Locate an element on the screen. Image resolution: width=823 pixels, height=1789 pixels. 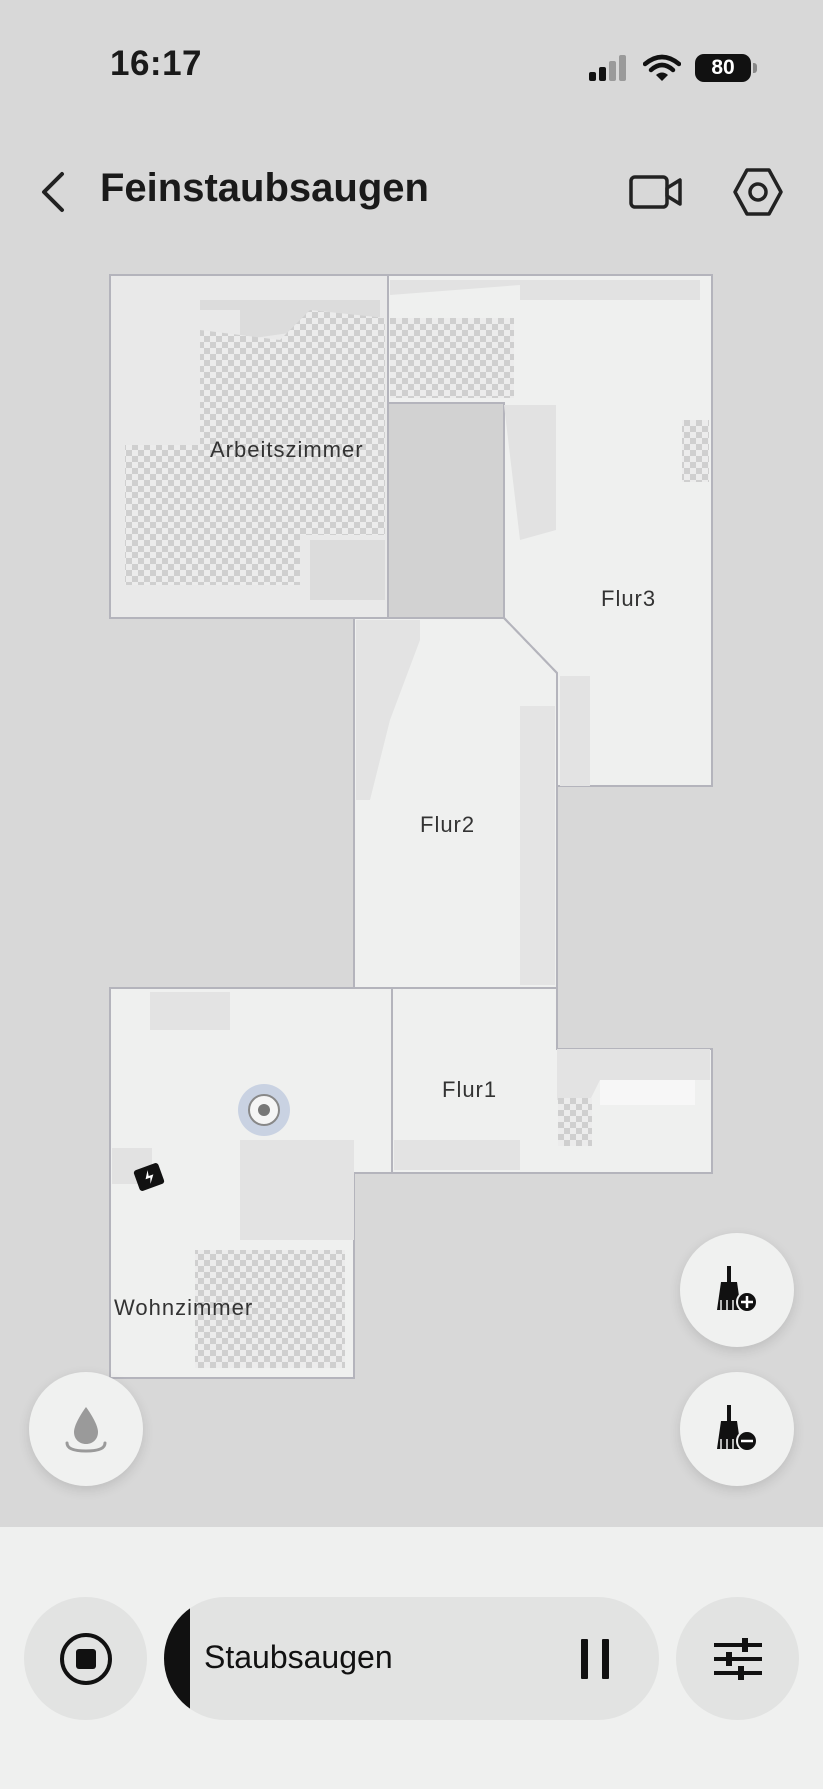
status-bar: 16:17 80 is located at coordinates (411, 65).